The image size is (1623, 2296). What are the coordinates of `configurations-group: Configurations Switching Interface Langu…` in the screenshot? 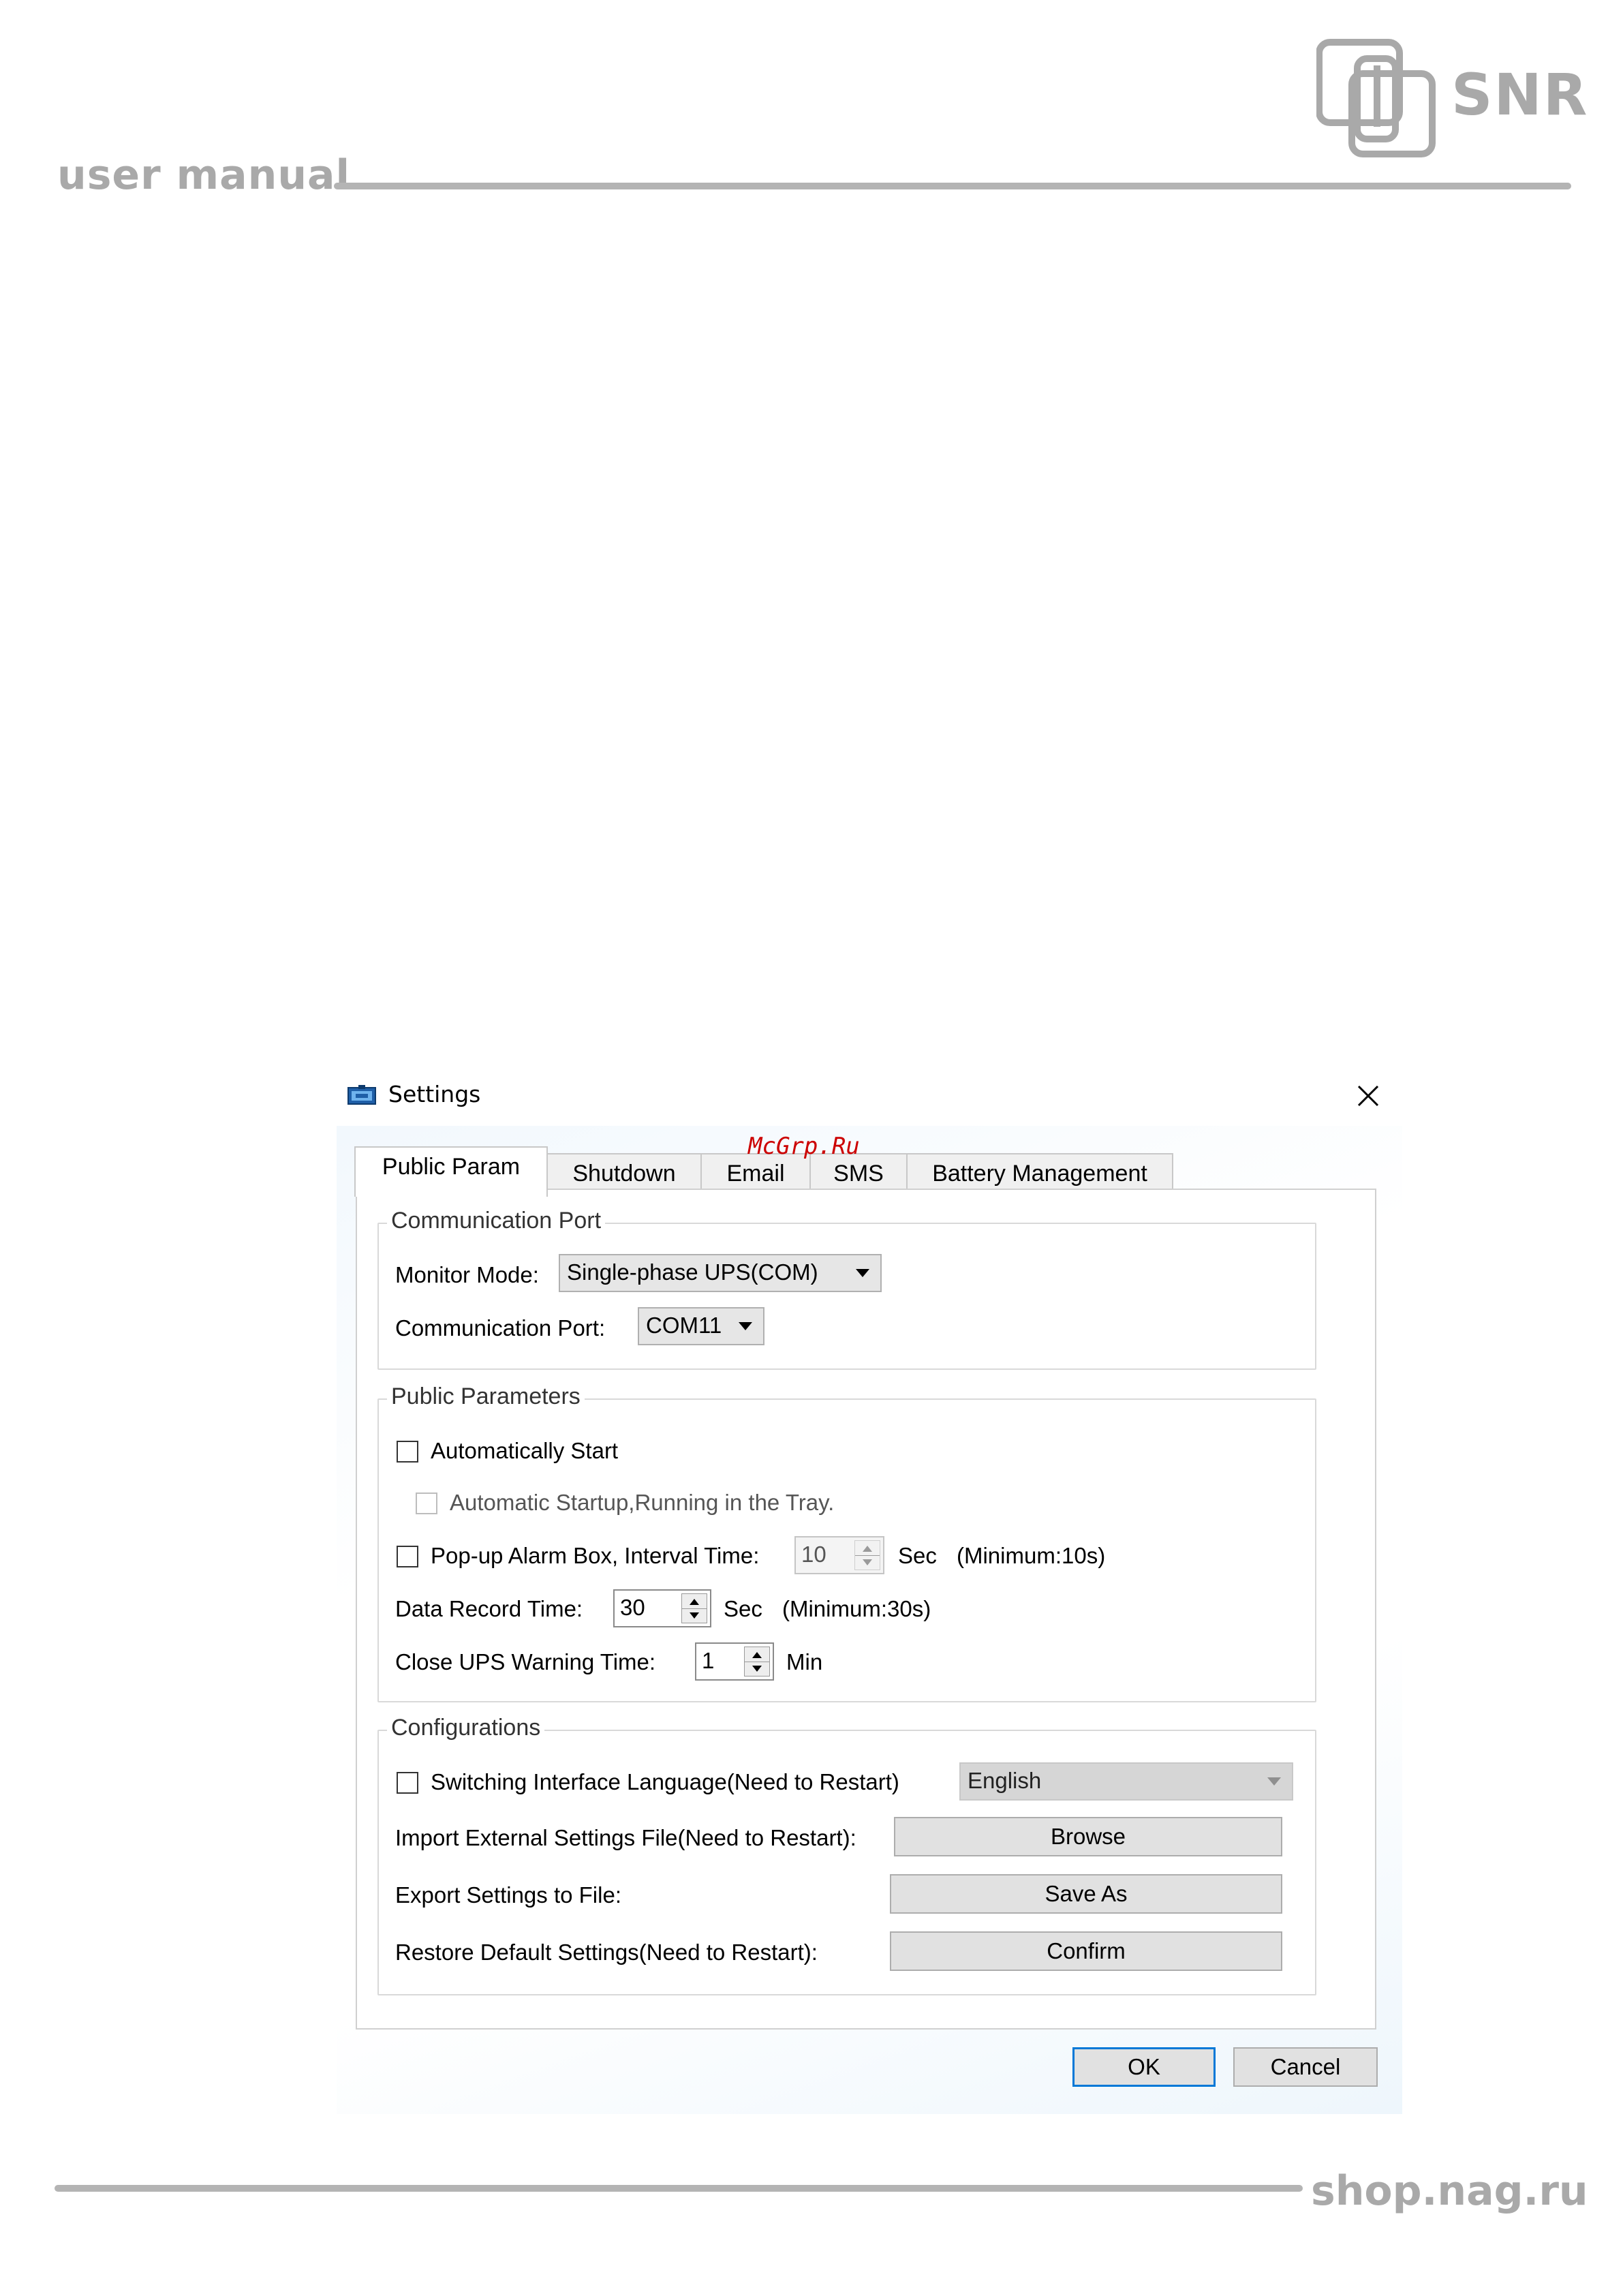 It's located at (846, 1855).